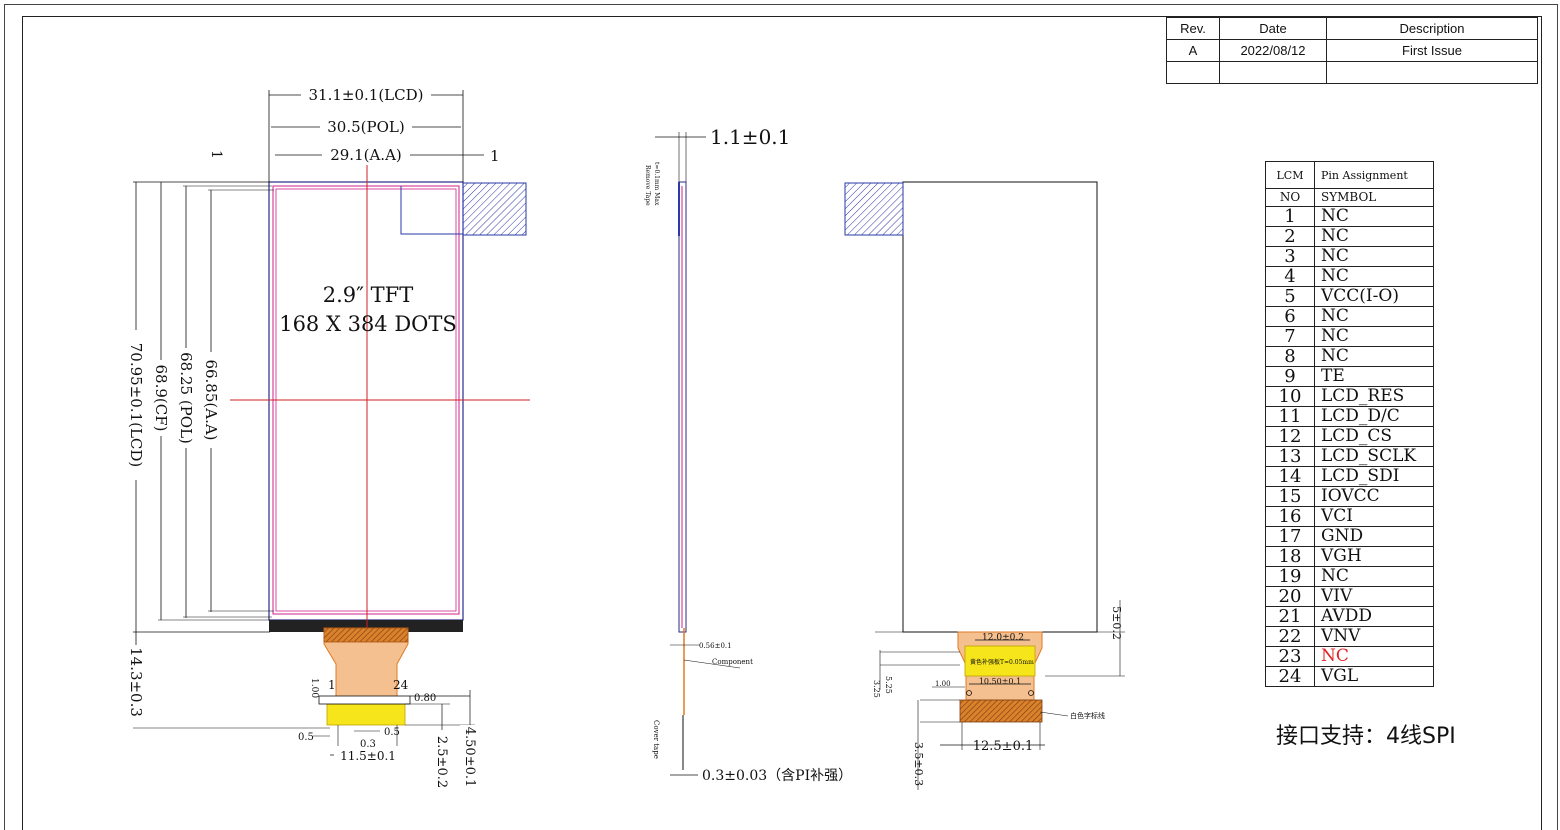 Image resolution: width=1560 pixels, height=830 pixels. I want to click on pin-row: 14 LCD_SDI, so click(1349, 476).